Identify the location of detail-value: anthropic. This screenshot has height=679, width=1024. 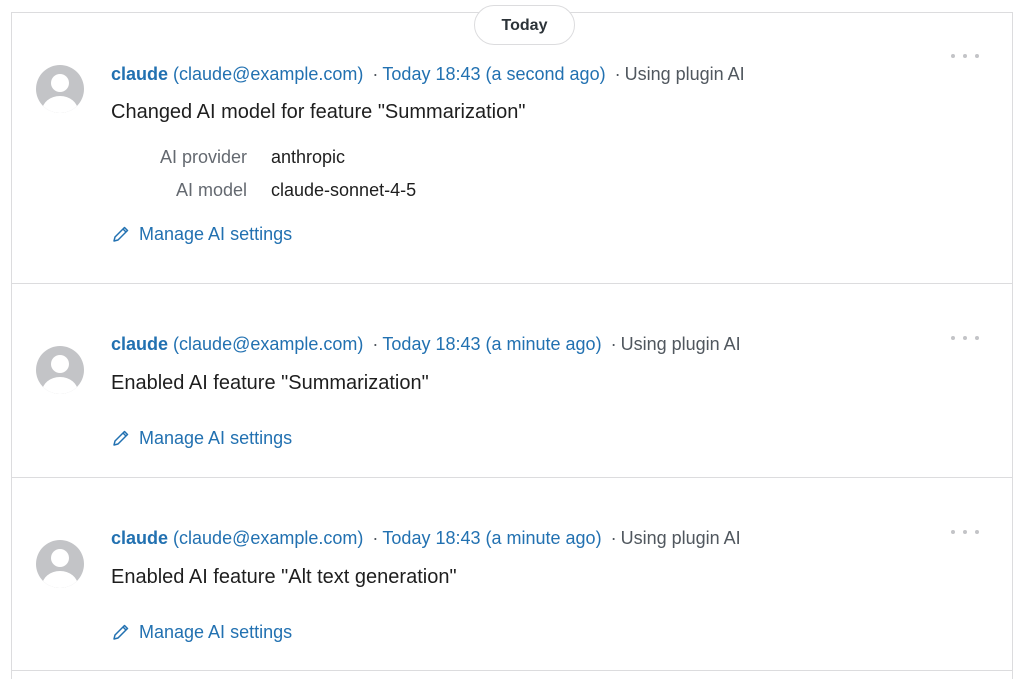
(308, 157).